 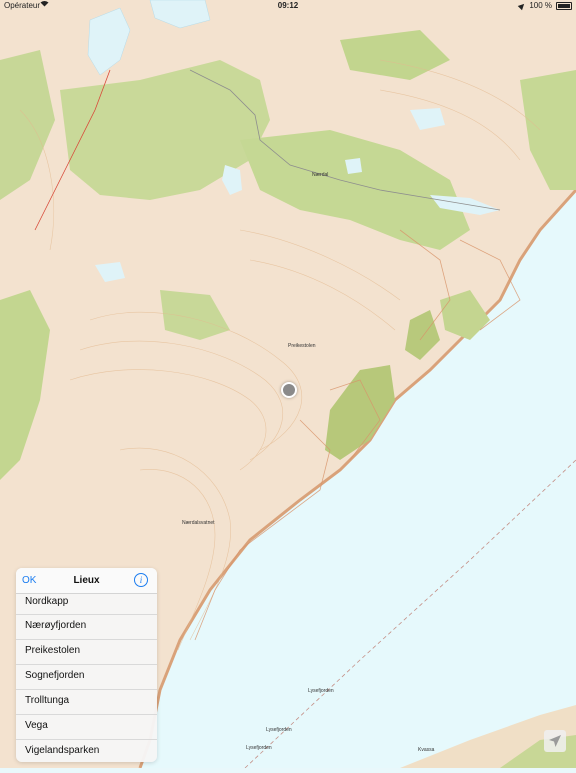 I want to click on battery-label: 100 %, so click(x=540, y=5).